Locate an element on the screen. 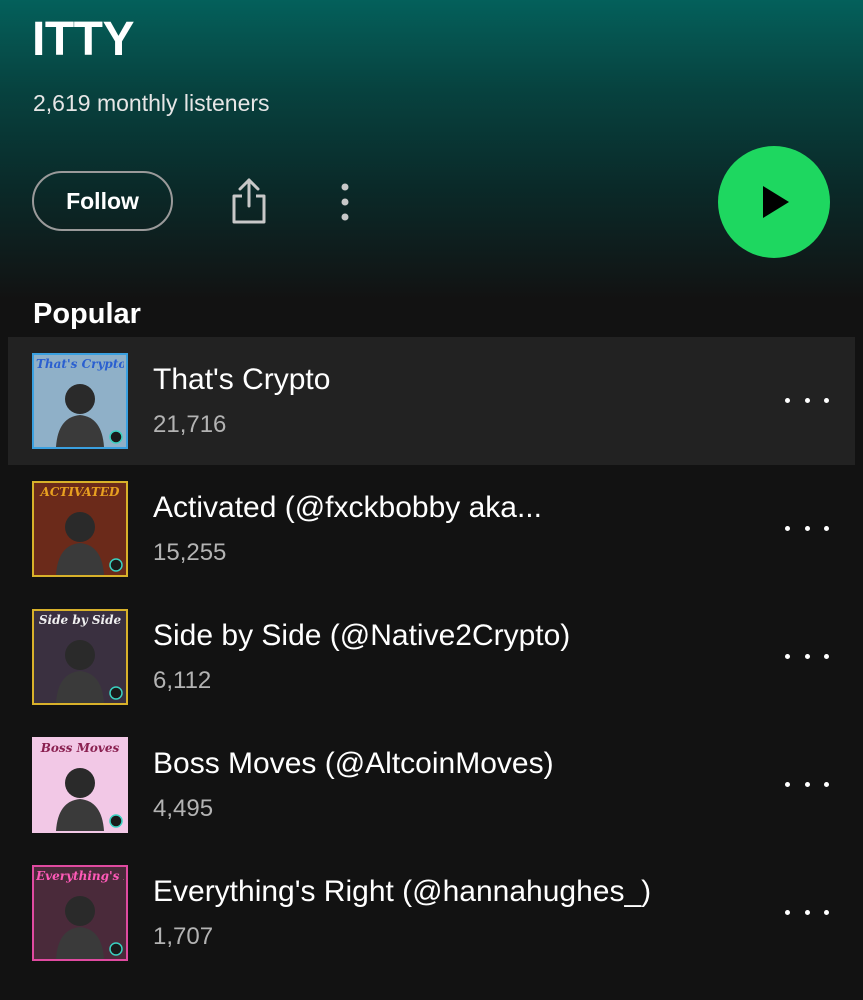  play-icon is located at coordinates (776, 202).